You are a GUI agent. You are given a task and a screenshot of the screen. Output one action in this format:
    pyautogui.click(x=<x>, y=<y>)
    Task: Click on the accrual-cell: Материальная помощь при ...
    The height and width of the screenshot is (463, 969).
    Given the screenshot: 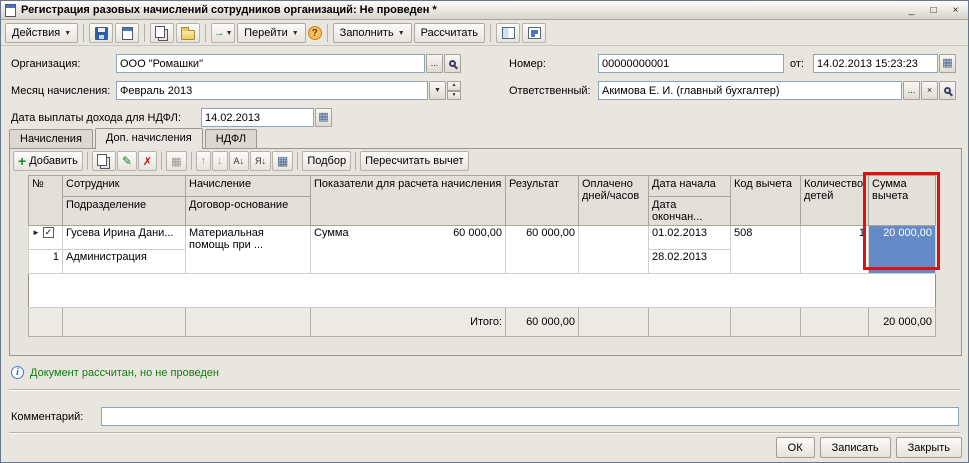 What is the action you would take?
    pyautogui.click(x=248, y=249)
    